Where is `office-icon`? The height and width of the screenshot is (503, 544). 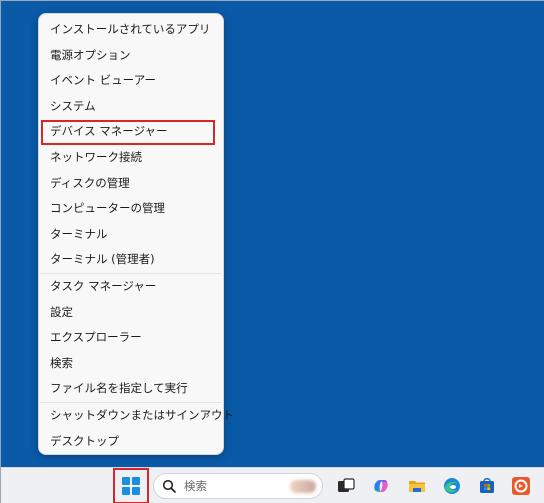 office-icon is located at coordinates (521, 486).